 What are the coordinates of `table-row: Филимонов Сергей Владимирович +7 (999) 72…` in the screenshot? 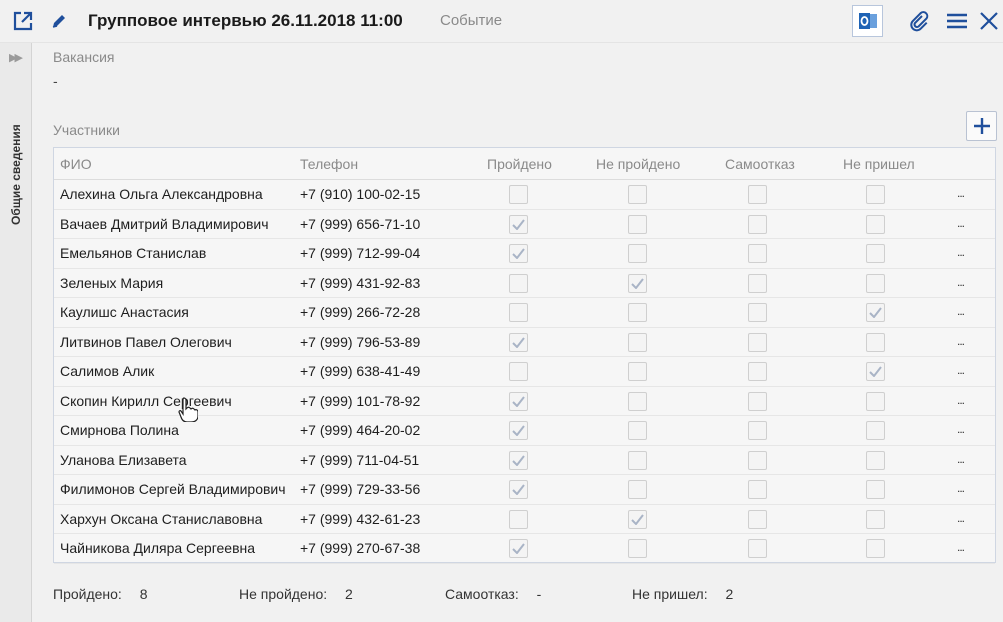 It's located at (524, 490).